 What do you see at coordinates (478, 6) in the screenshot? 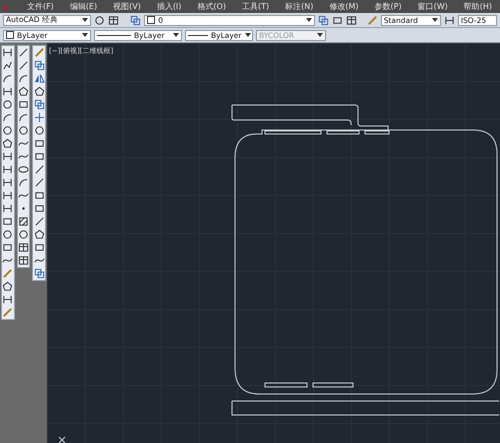
I see `menu-item: 帮助(H)` at bounding box center [478, 6].